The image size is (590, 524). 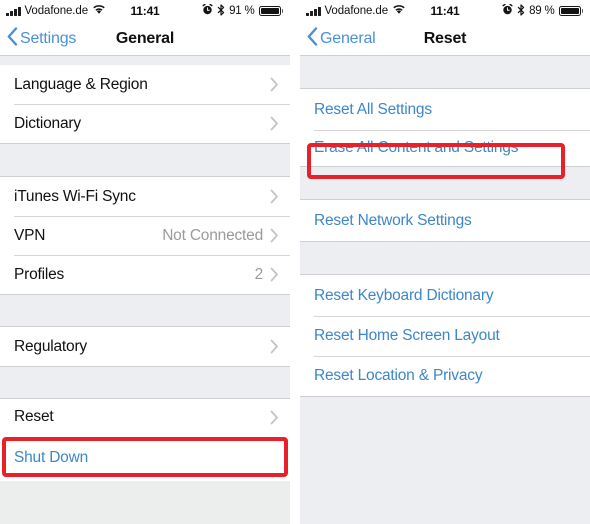 I want to click on battery-percent-label: 89 %, so click(x=542, y=11).